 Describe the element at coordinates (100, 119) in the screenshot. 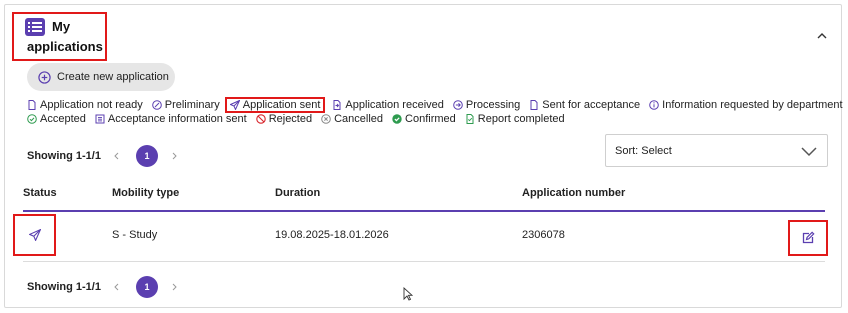

I see `list-box-icon` at that location.